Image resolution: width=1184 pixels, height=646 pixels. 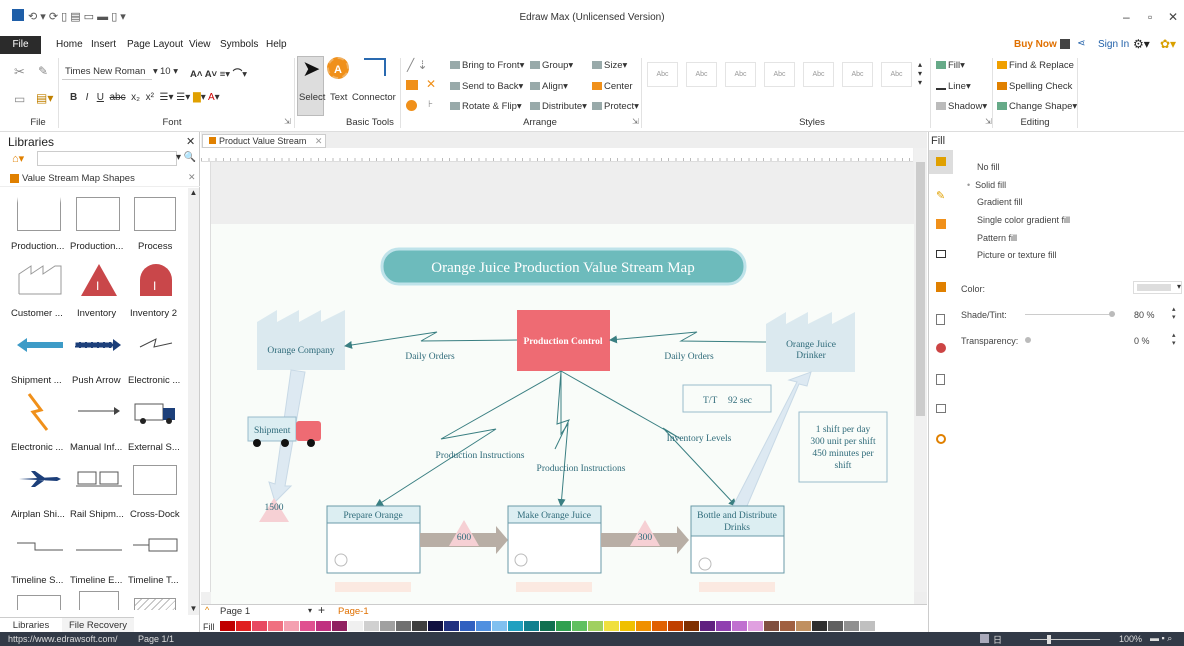 I want to click on zoom-slider-handle, so click(x=1049, y=639).